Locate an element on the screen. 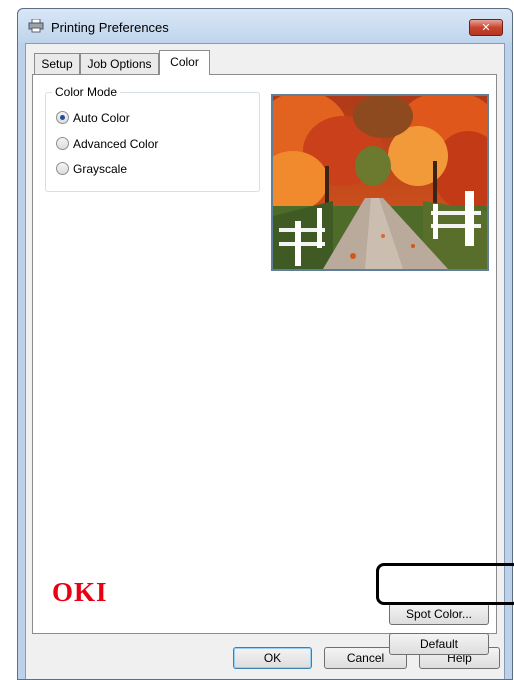 The height and width of the screenshot is (680, 514). tab-color: Color is located at coordinates (184, 62).